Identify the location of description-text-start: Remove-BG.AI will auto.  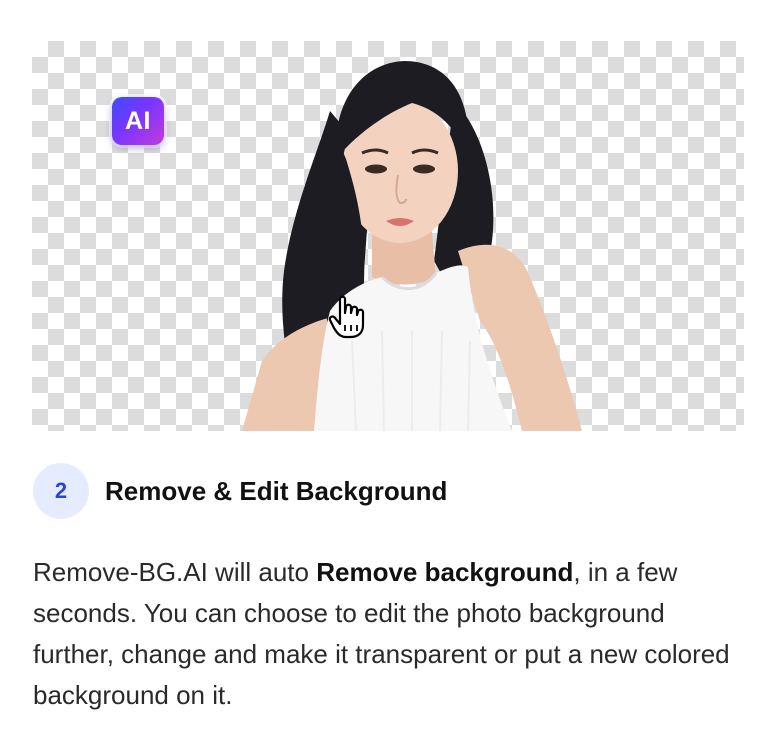
(175, 572).